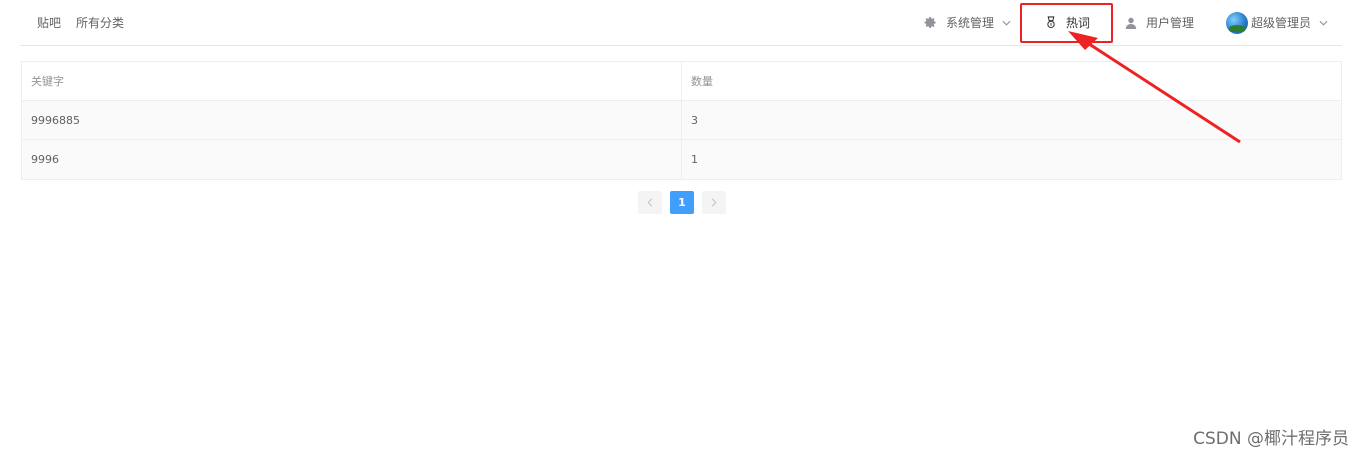 The height and width of the screenshot is (454, 1365). I want to click on user-icon, so click(1131, 23).